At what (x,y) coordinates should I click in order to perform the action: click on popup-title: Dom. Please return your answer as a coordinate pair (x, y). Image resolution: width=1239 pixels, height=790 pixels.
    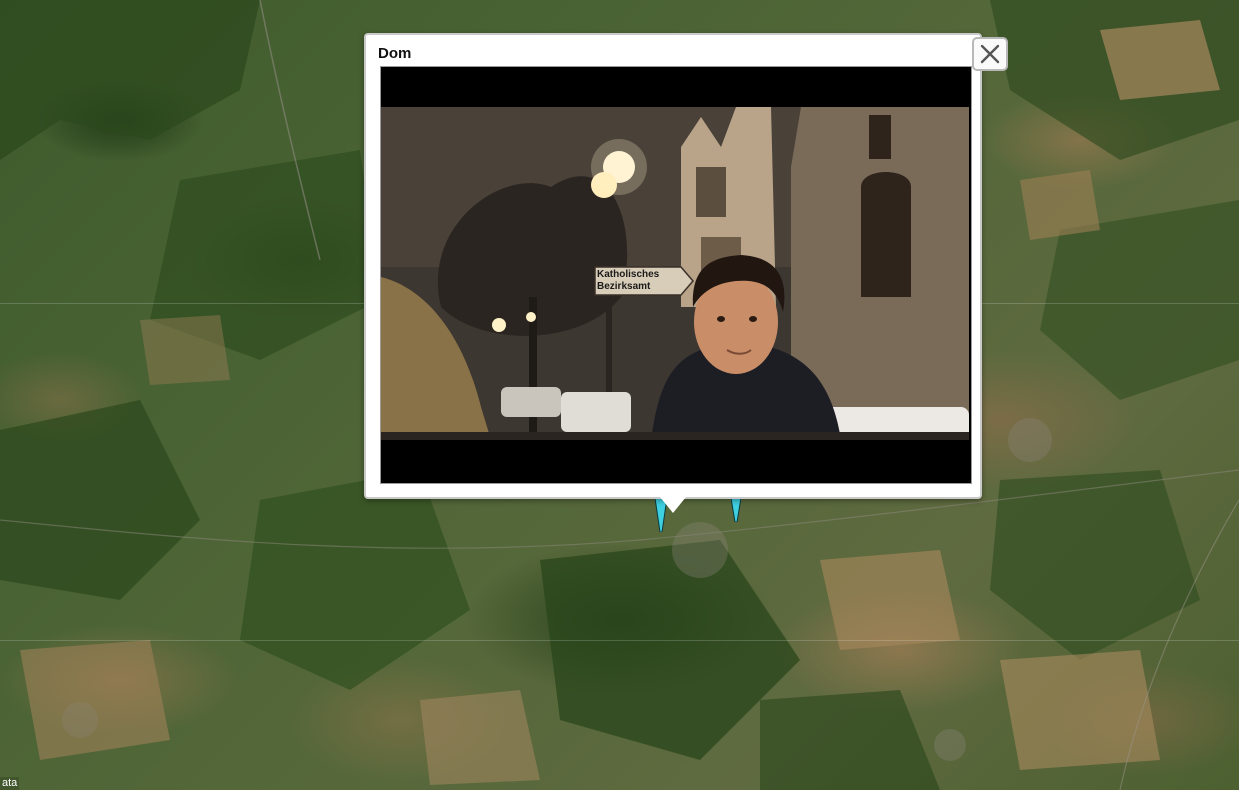
    Looking at the image, I should click on (395, 53).